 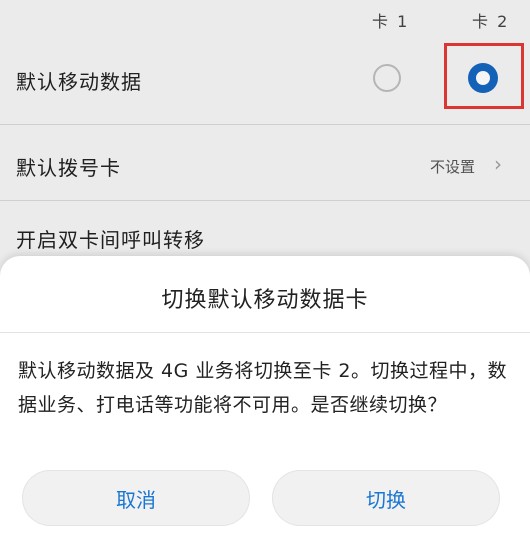 What do you see at coordinates (136, 498) in the screenshot?
I see `cancel-button: 取消` at bounding box center [136, 498].